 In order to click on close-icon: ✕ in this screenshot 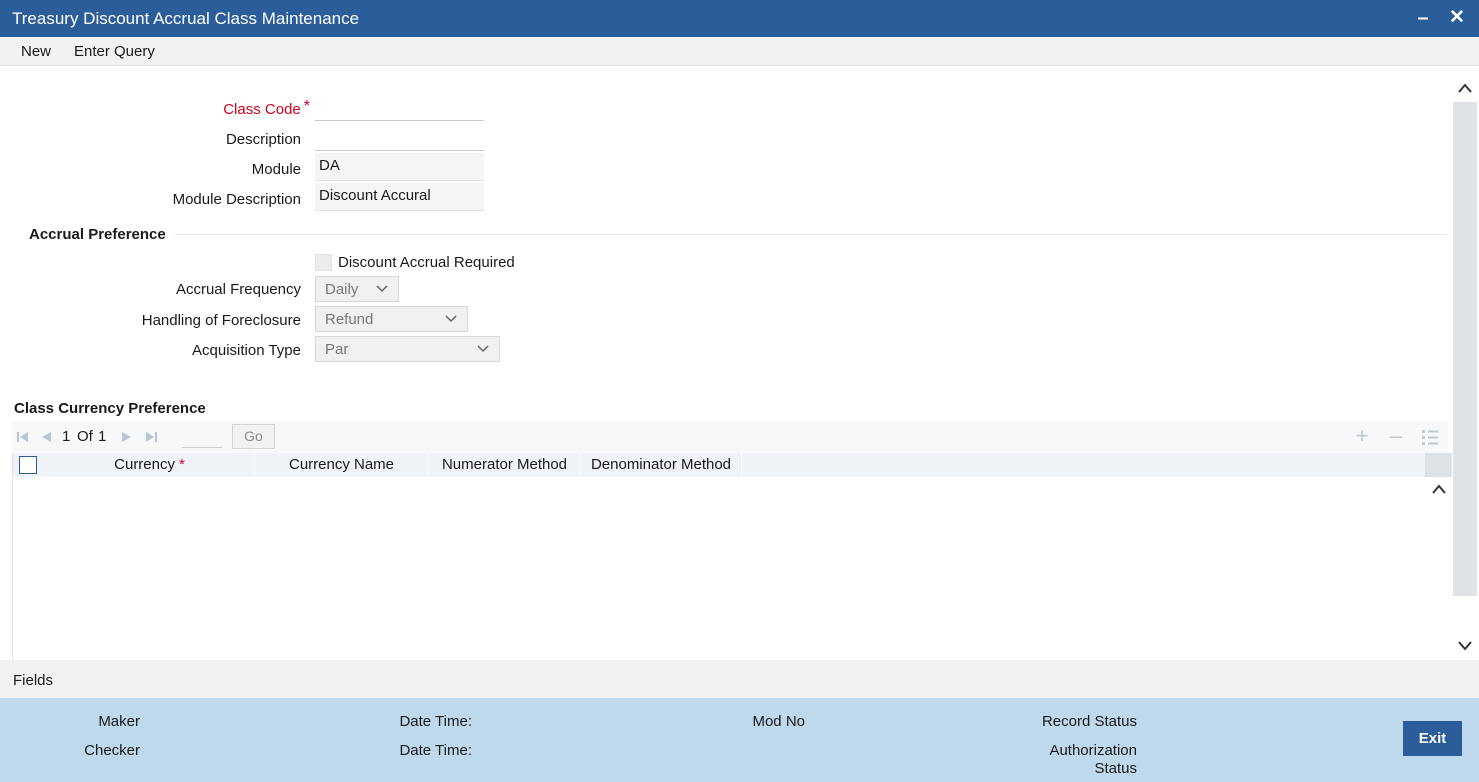, I will do `click(1457, 18)`.